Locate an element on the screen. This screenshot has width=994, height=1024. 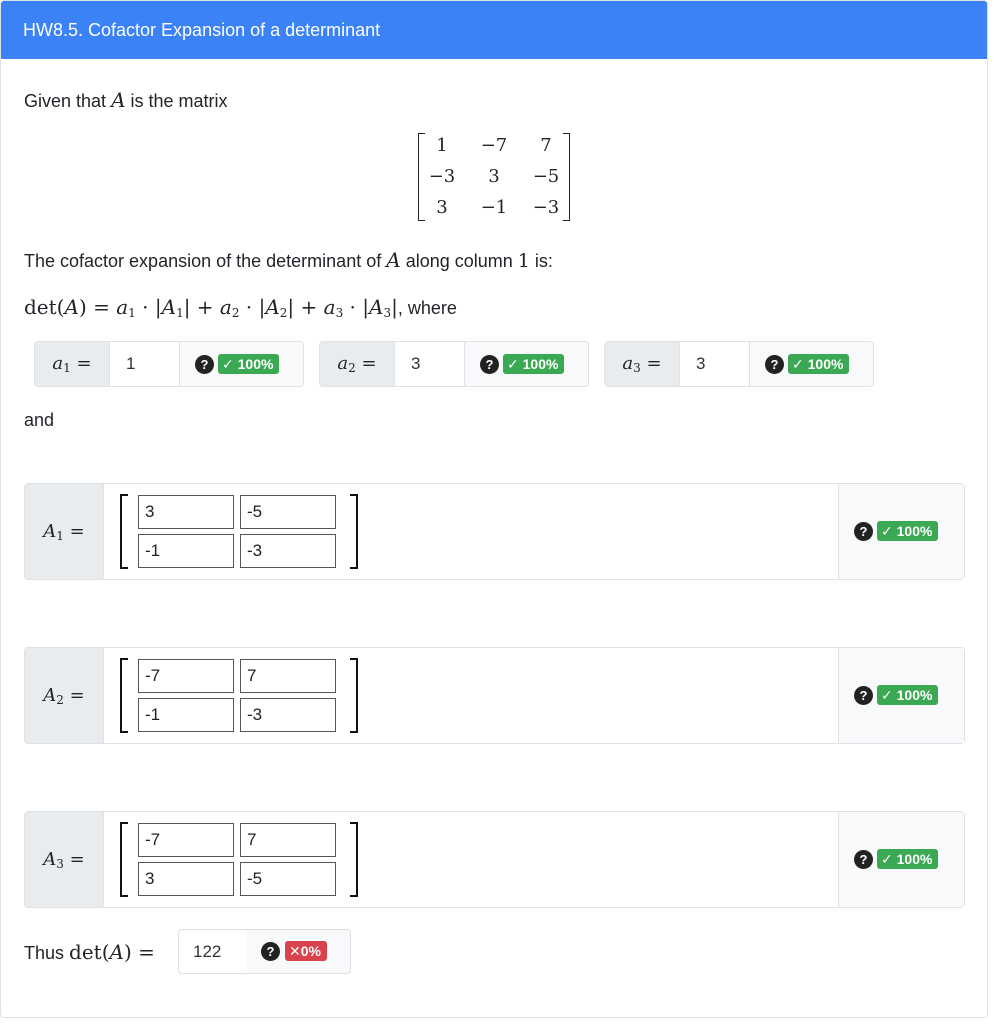
final-prefix: Thus is located at coordinates (44, 953).